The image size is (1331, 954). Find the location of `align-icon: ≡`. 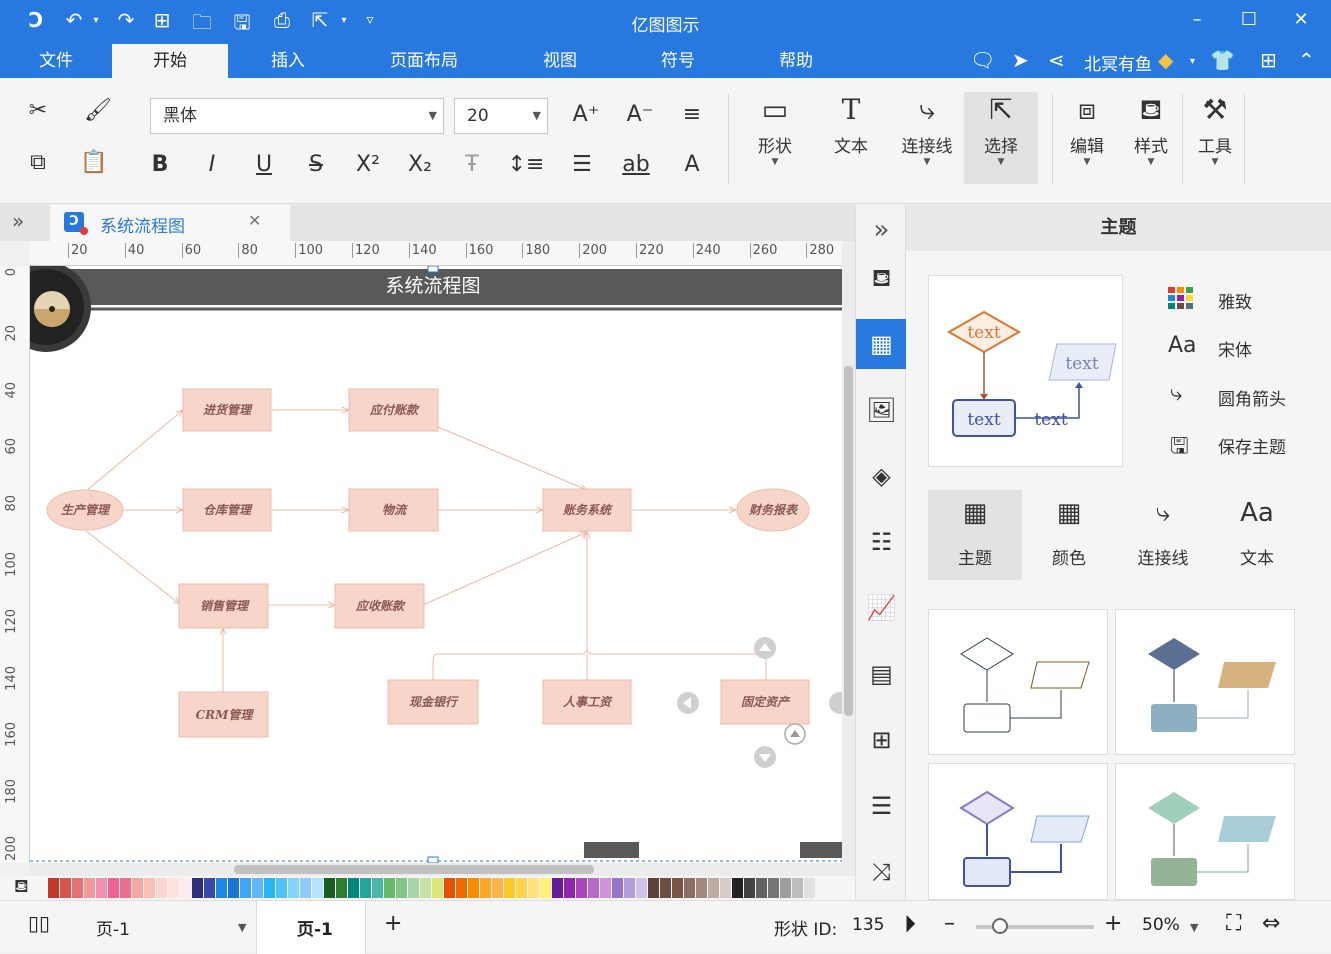

align-icon: ≡ is located at coordinates (692, 115).